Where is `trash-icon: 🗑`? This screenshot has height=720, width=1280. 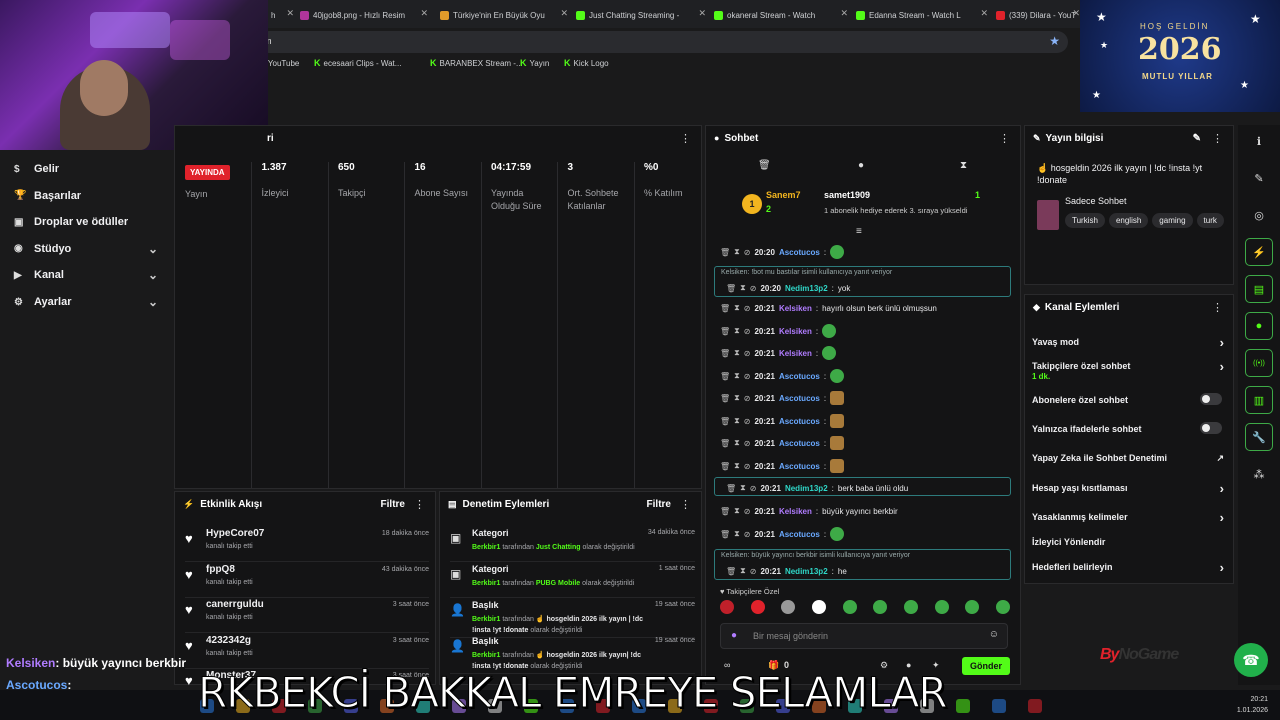
trash-icon: 🗑 is located at coordinates (764, 165).